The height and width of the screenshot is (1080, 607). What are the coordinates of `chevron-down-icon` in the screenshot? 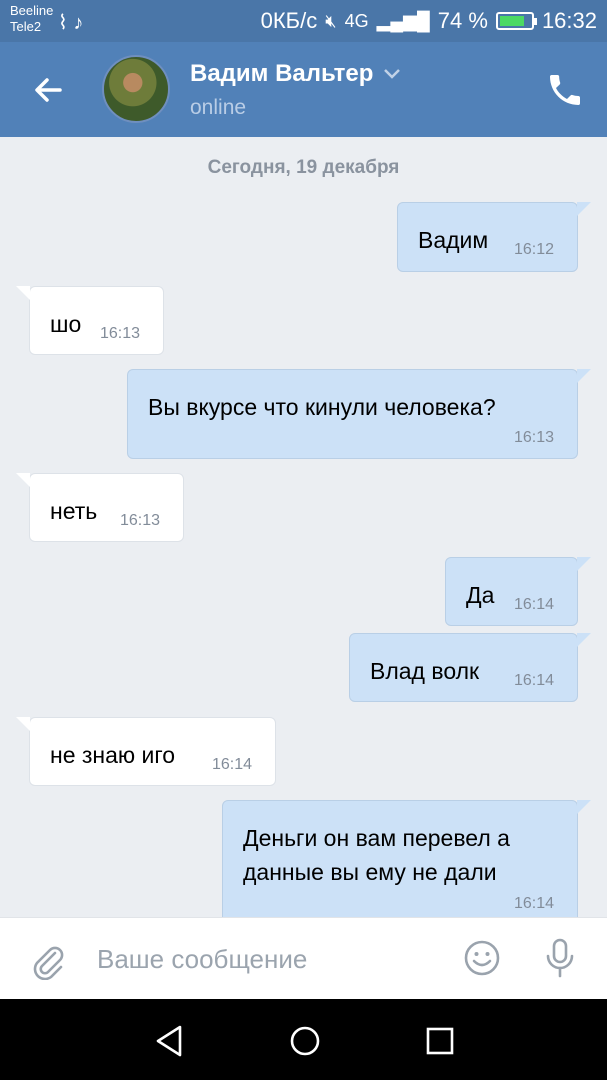 It's located at (392, 74).